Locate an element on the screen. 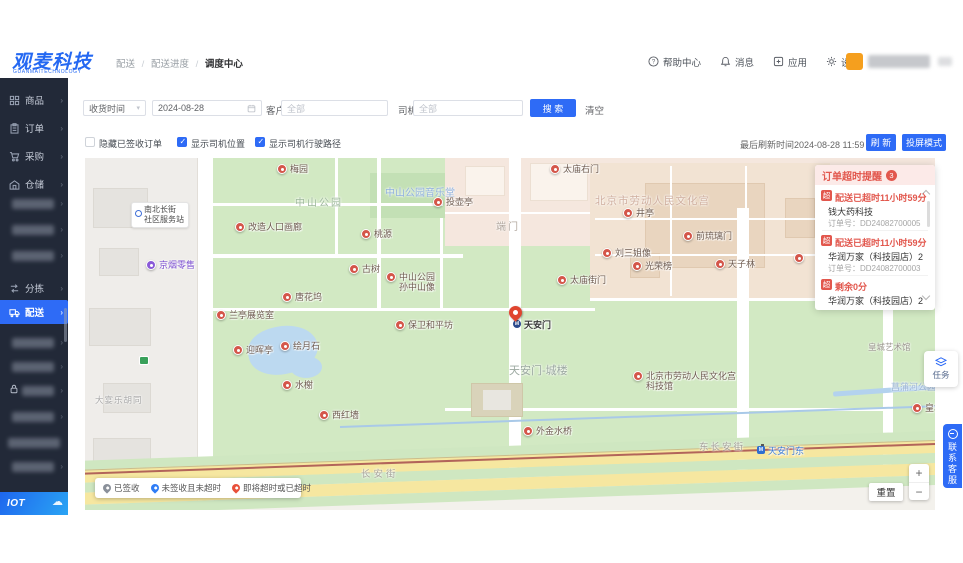 Image resolution: width=963 pixels, height=563 pixels. map-poi: 古树 is located at coordinates (364, 269).